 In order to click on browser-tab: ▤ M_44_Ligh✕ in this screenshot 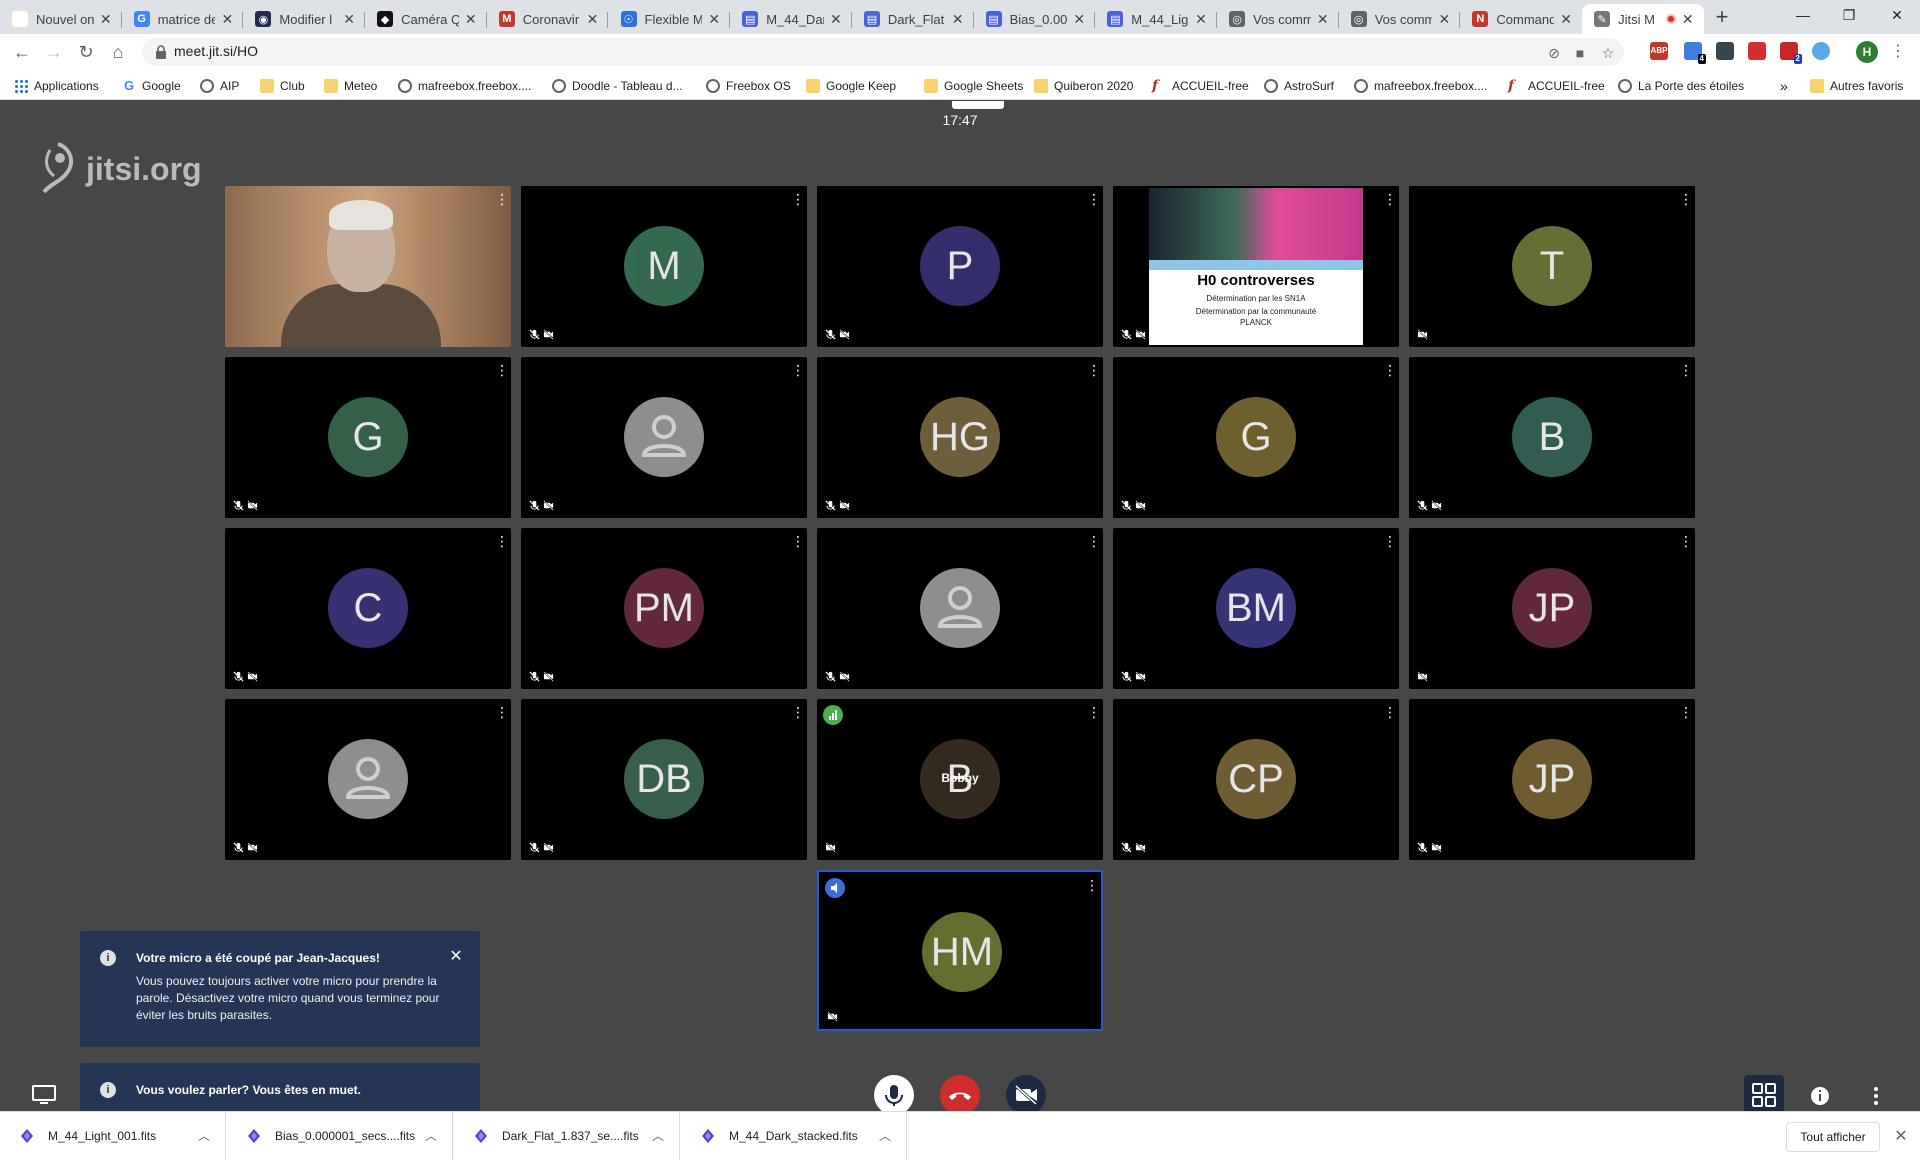, I will do `click(1156, 19)`.